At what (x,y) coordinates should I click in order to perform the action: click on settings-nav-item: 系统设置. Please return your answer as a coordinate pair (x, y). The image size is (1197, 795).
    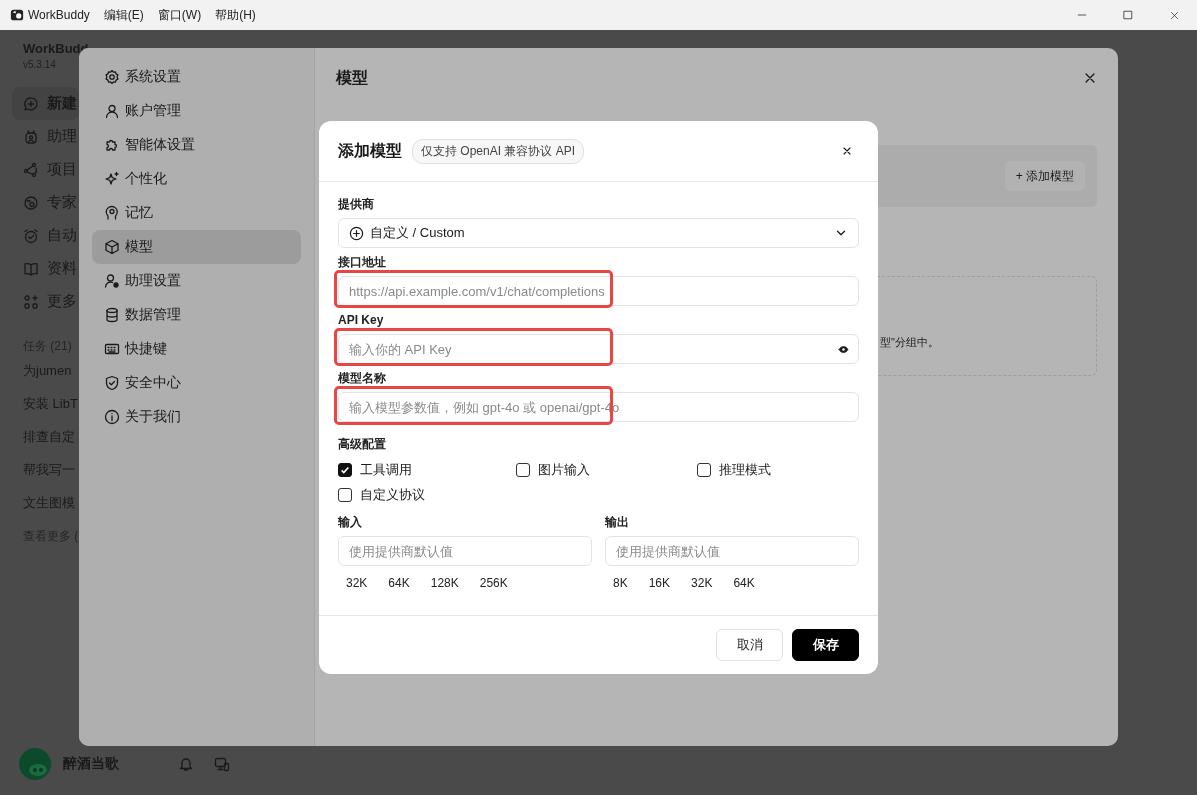
    Looking at the image, I should click on (196, 77).